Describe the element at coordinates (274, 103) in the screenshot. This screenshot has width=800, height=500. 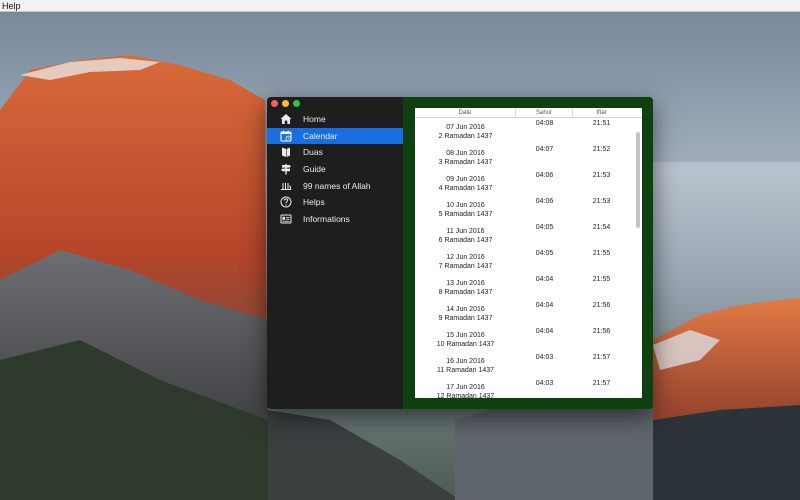
I see `close-button` at that location.